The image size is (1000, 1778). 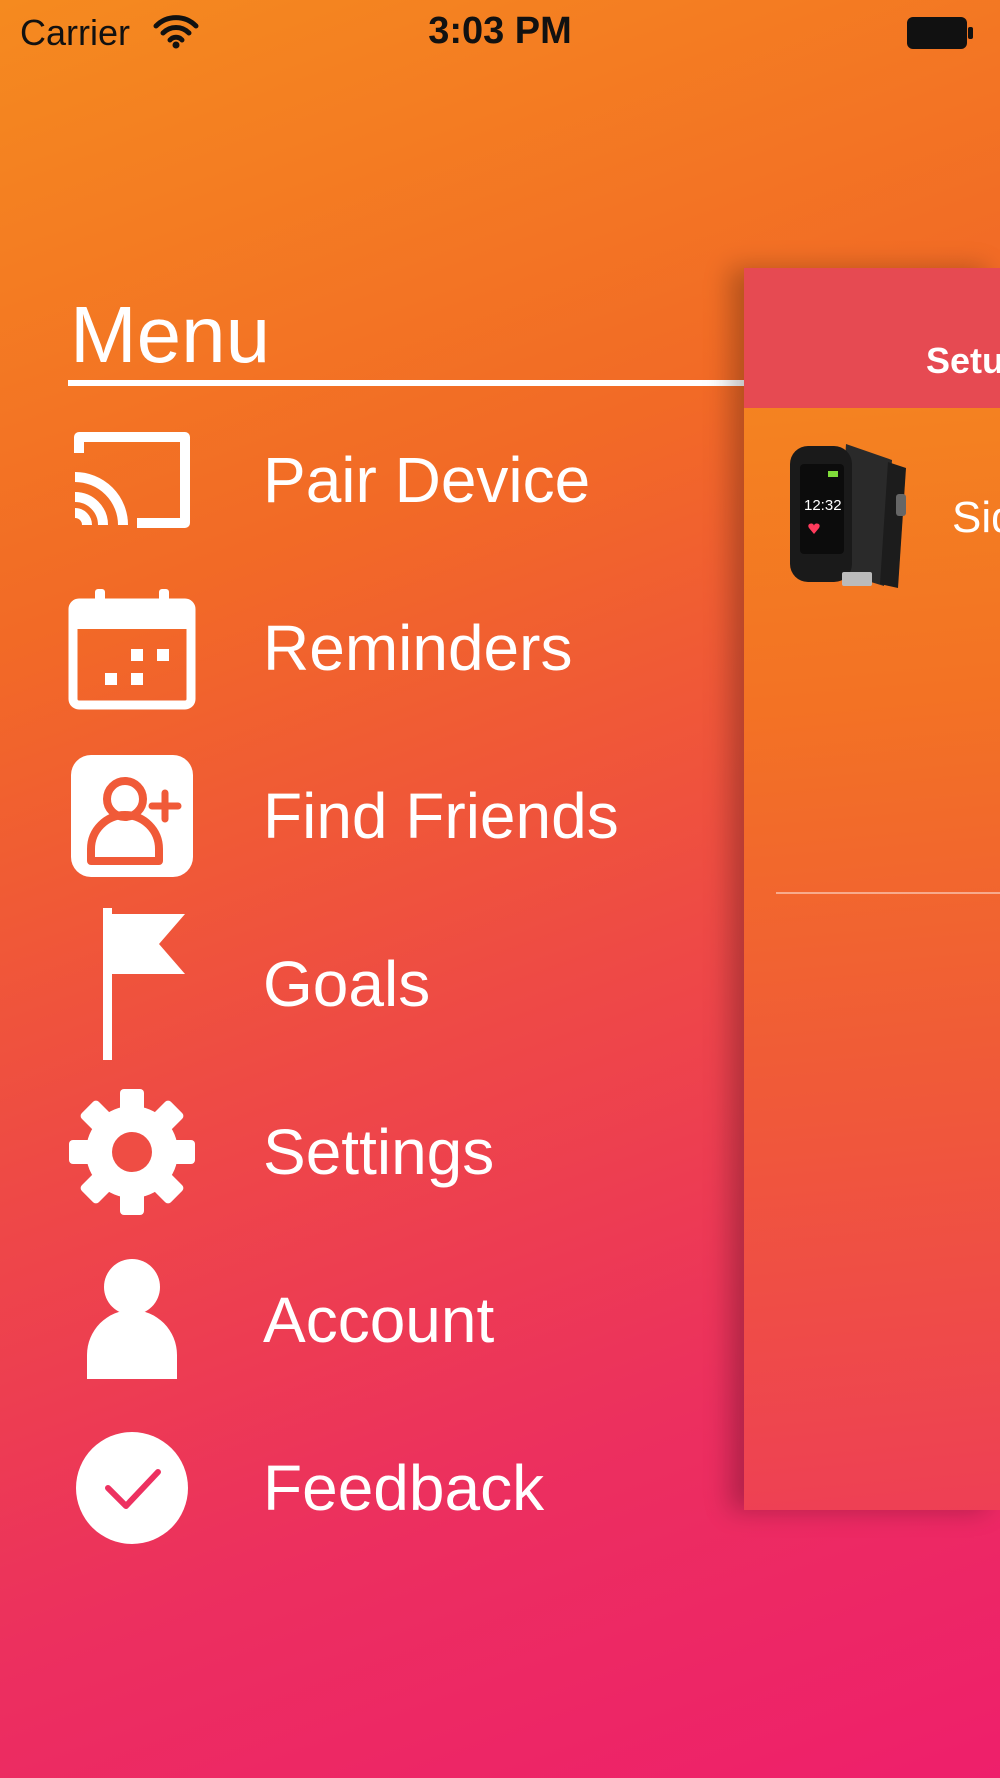 What do you see at coordinates (408, 383) in the screenshot?
I see `menu-divider` at bounding box center [408, 383].